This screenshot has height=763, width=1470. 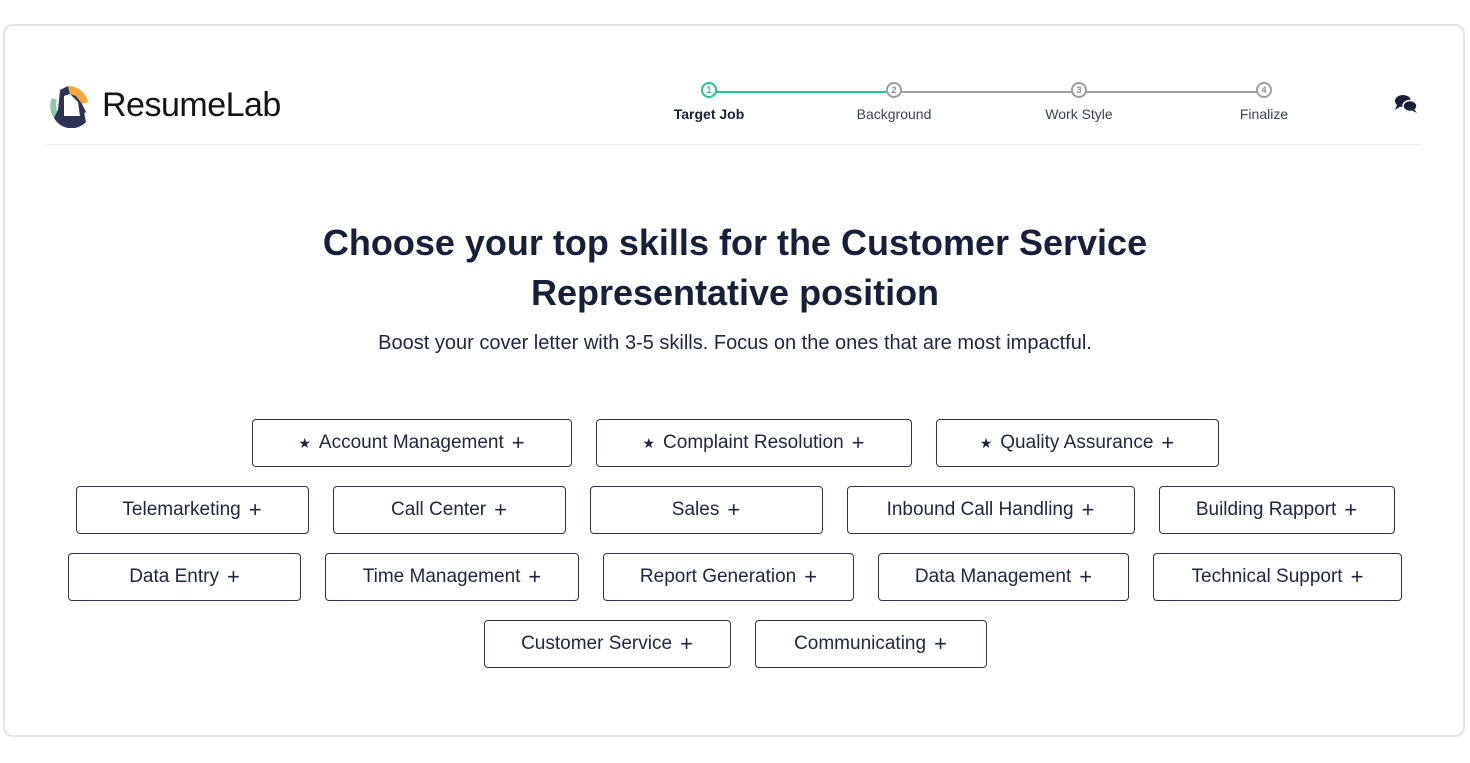 I want to click on skill-chip: ★ Quality Assurance +, so click(x=1077, y=443).